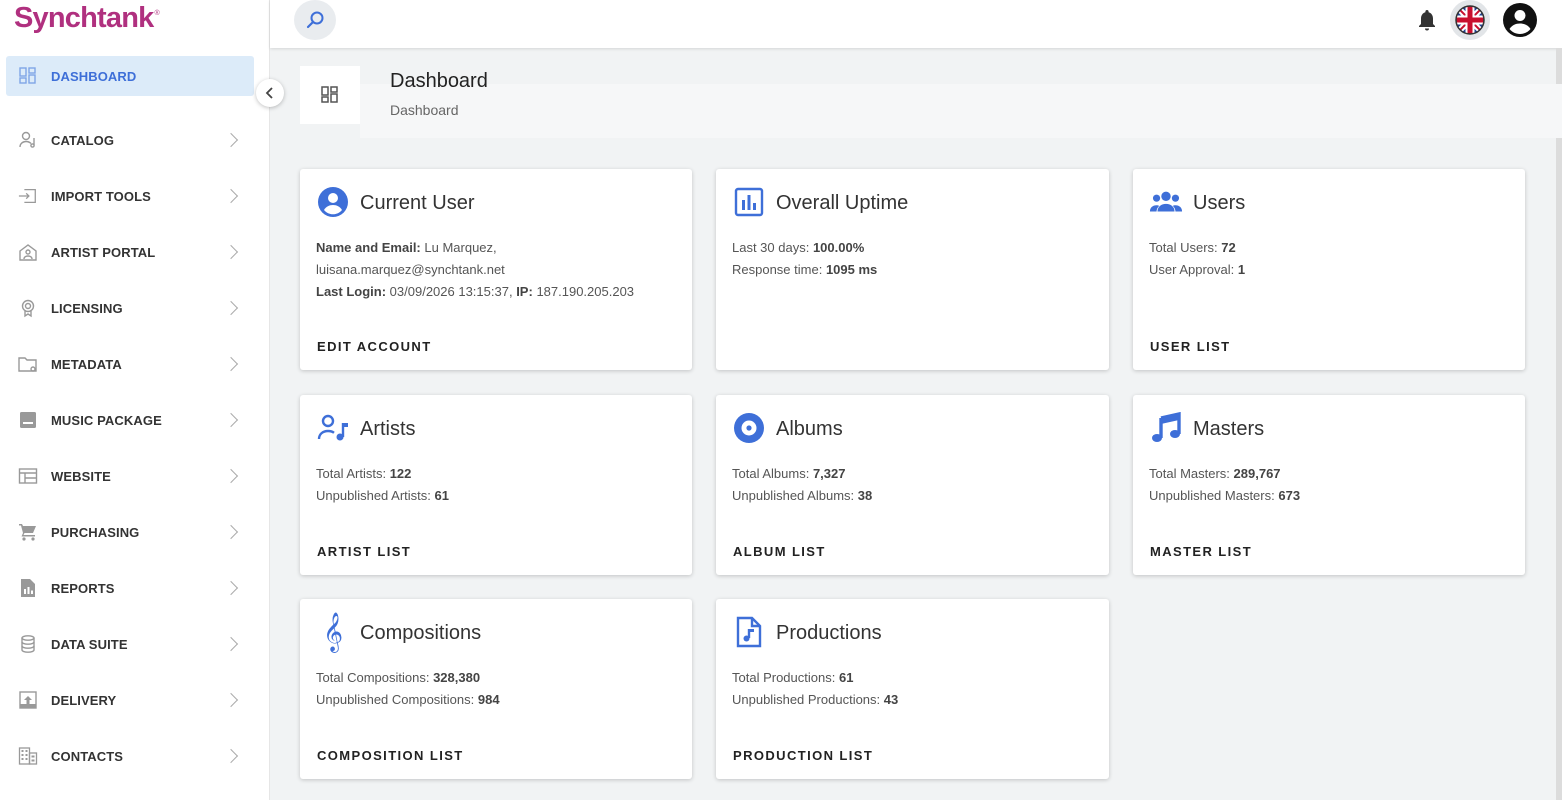  Describe the element at coordinates (135, 308) in the screenshot. I see `sidebar-item-licensing: LICENSING` at that location.